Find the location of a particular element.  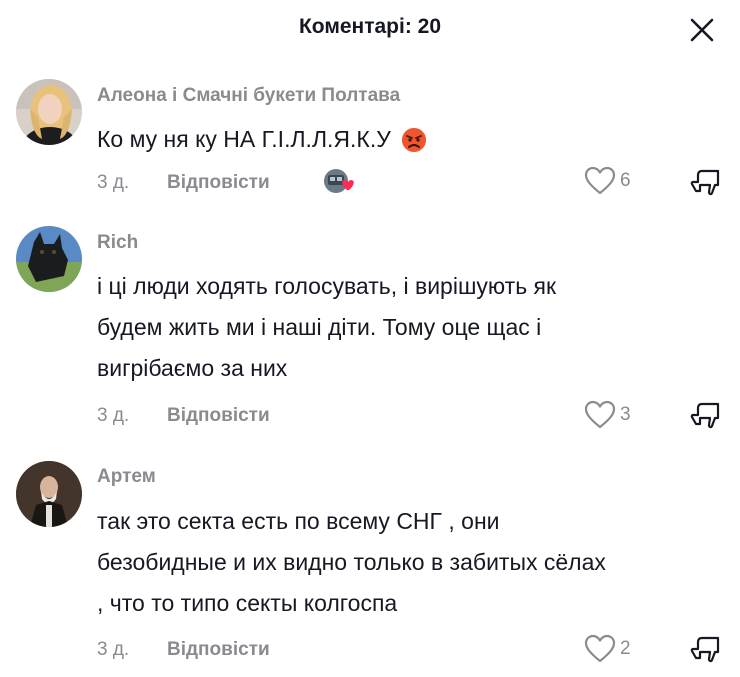

angry-face-emoji-icon is located at coordinates (414, 145).